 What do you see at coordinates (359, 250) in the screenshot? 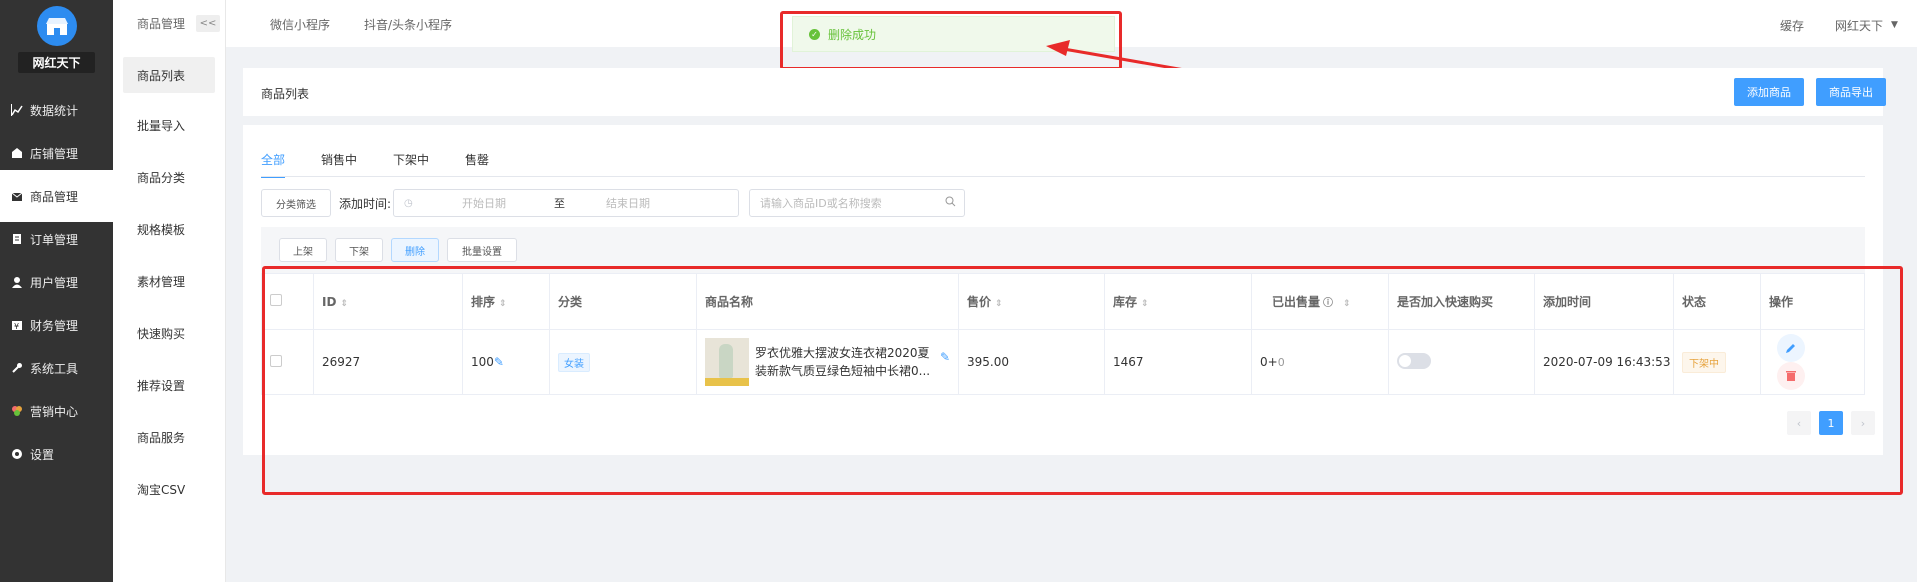
I see `shelf-off-button: 下架` at bounding box center [359, 250].